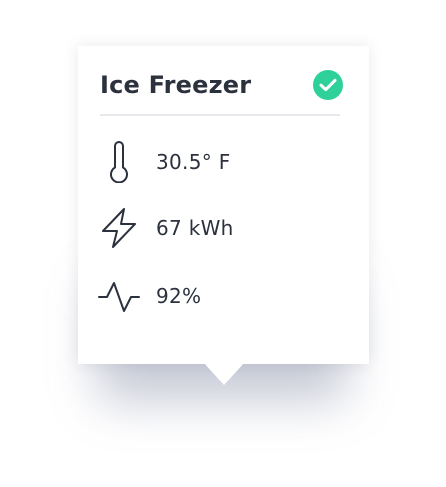 Image resolution: width=446 pixels, height=487 pixels. What do you see at coordinates (119, 162) in the screenshot?
I see `thermometer-icon` at bounding box center [119, 162].